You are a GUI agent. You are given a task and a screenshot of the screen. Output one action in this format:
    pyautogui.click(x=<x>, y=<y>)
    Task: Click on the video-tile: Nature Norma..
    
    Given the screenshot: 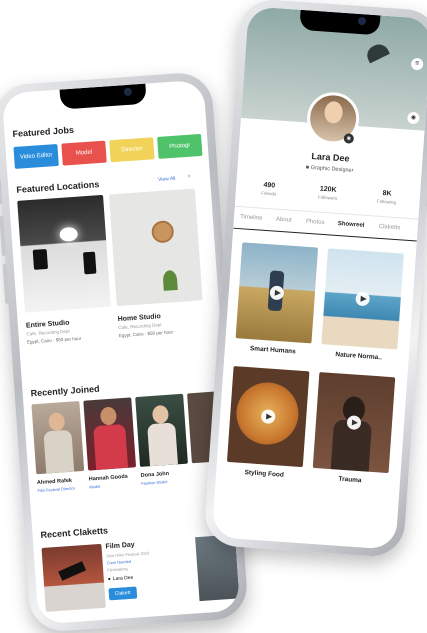 What is the action you would take?
    pyautogui.click(x=362, y=305)
    